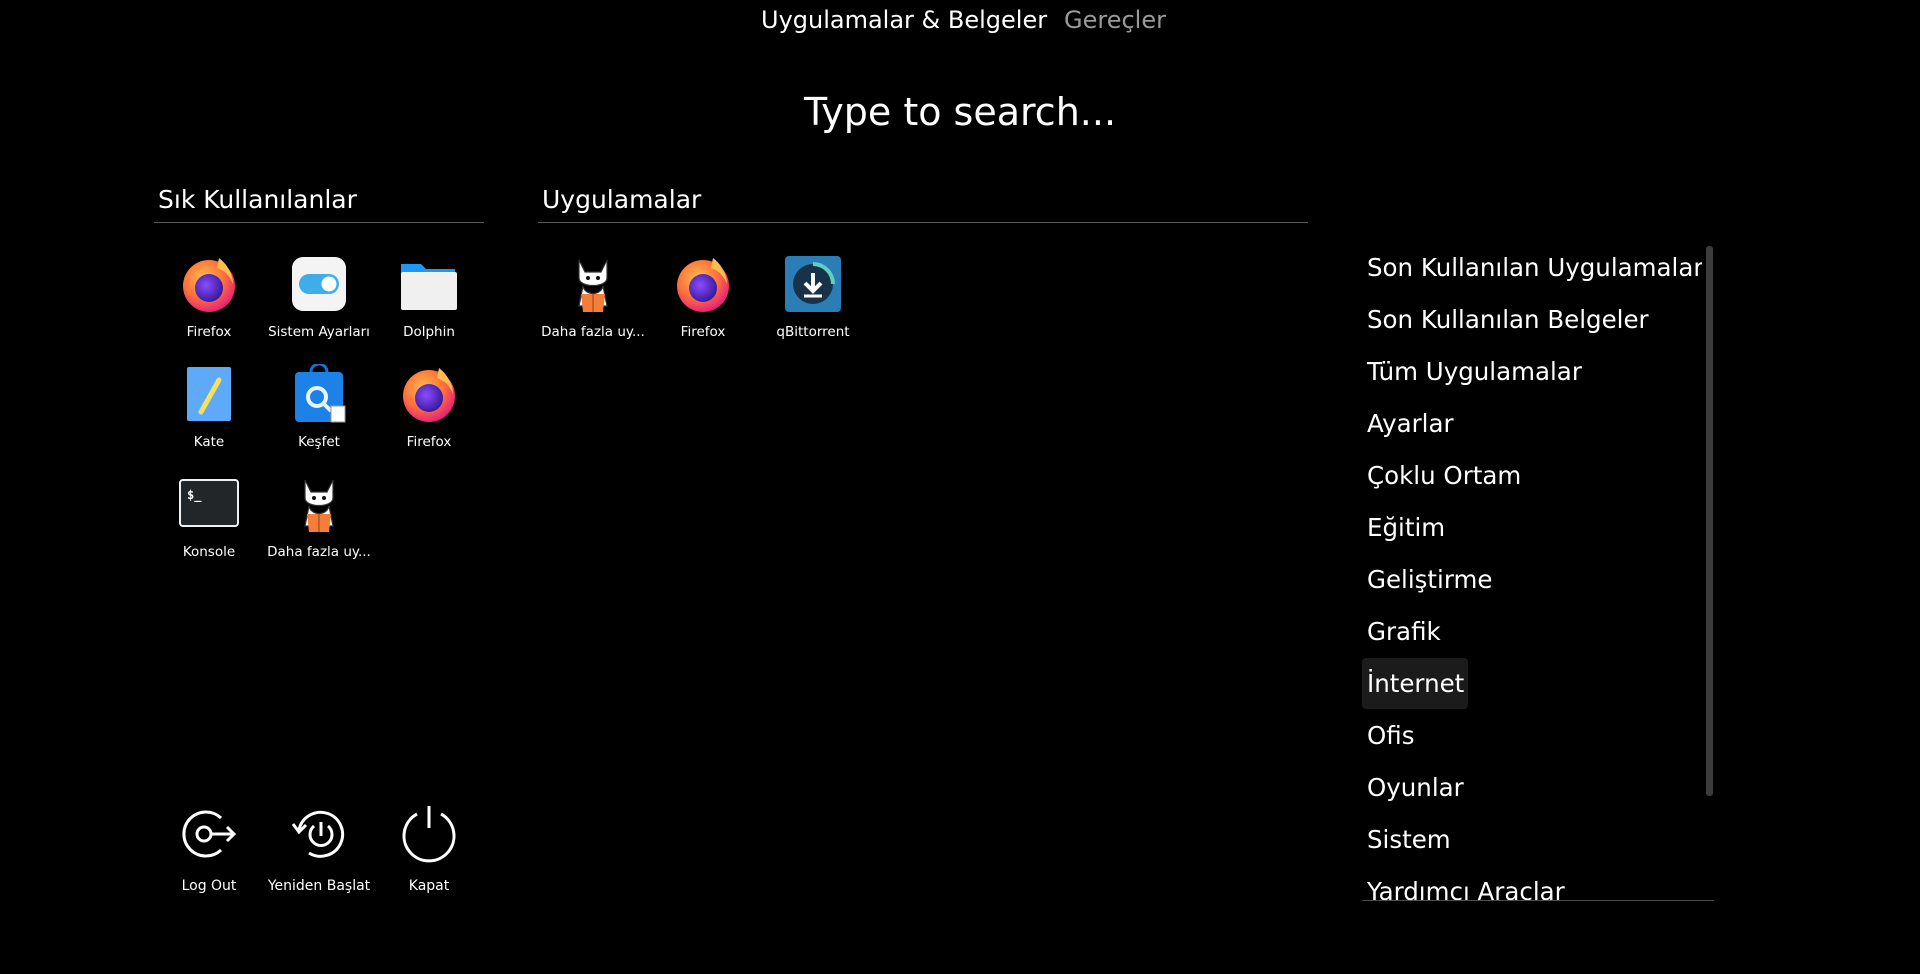 This screenshot has height=974, width=1920. Describe the element at coordinates (813, 284) in the screenshot. I see `qbittorrent-icon` at that location.